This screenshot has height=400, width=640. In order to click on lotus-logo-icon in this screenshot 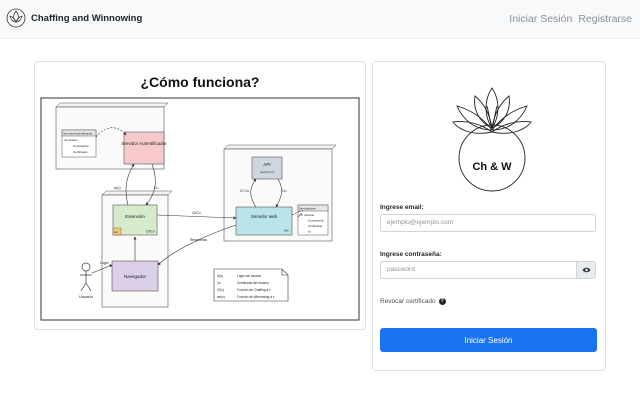, I will do `click(16, 18)`.